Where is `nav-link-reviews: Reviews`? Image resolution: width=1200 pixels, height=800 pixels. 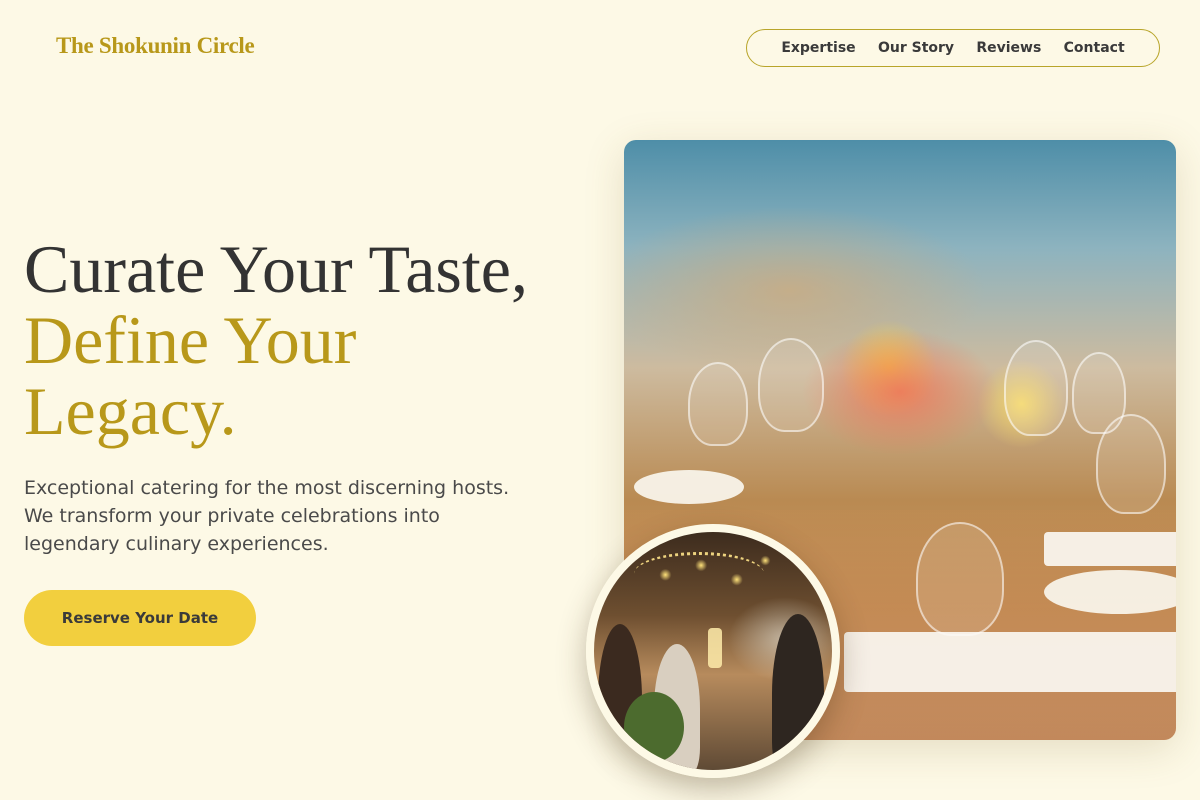
nav-link-reviews: Reviews is located at coordinates (1008, 48).